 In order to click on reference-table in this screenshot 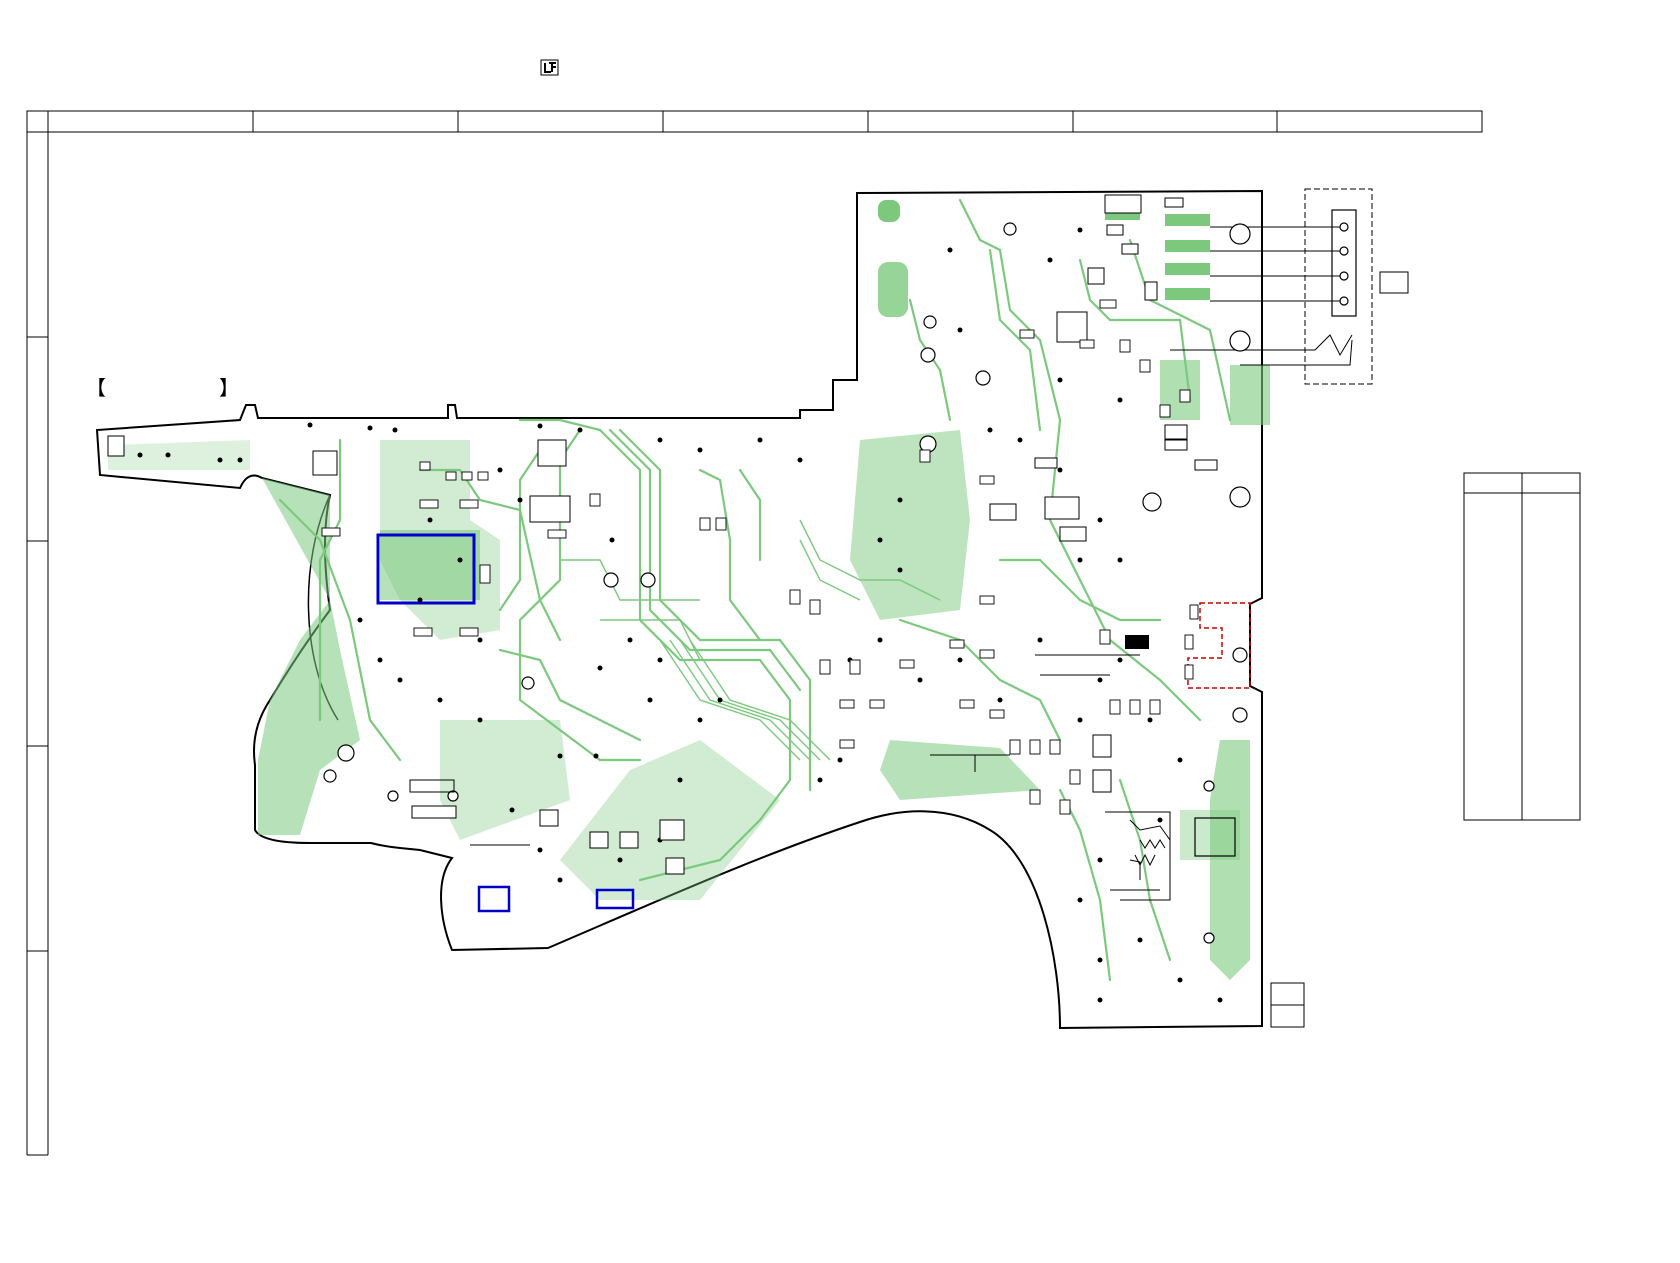, I will do `click(1522, 646)`.